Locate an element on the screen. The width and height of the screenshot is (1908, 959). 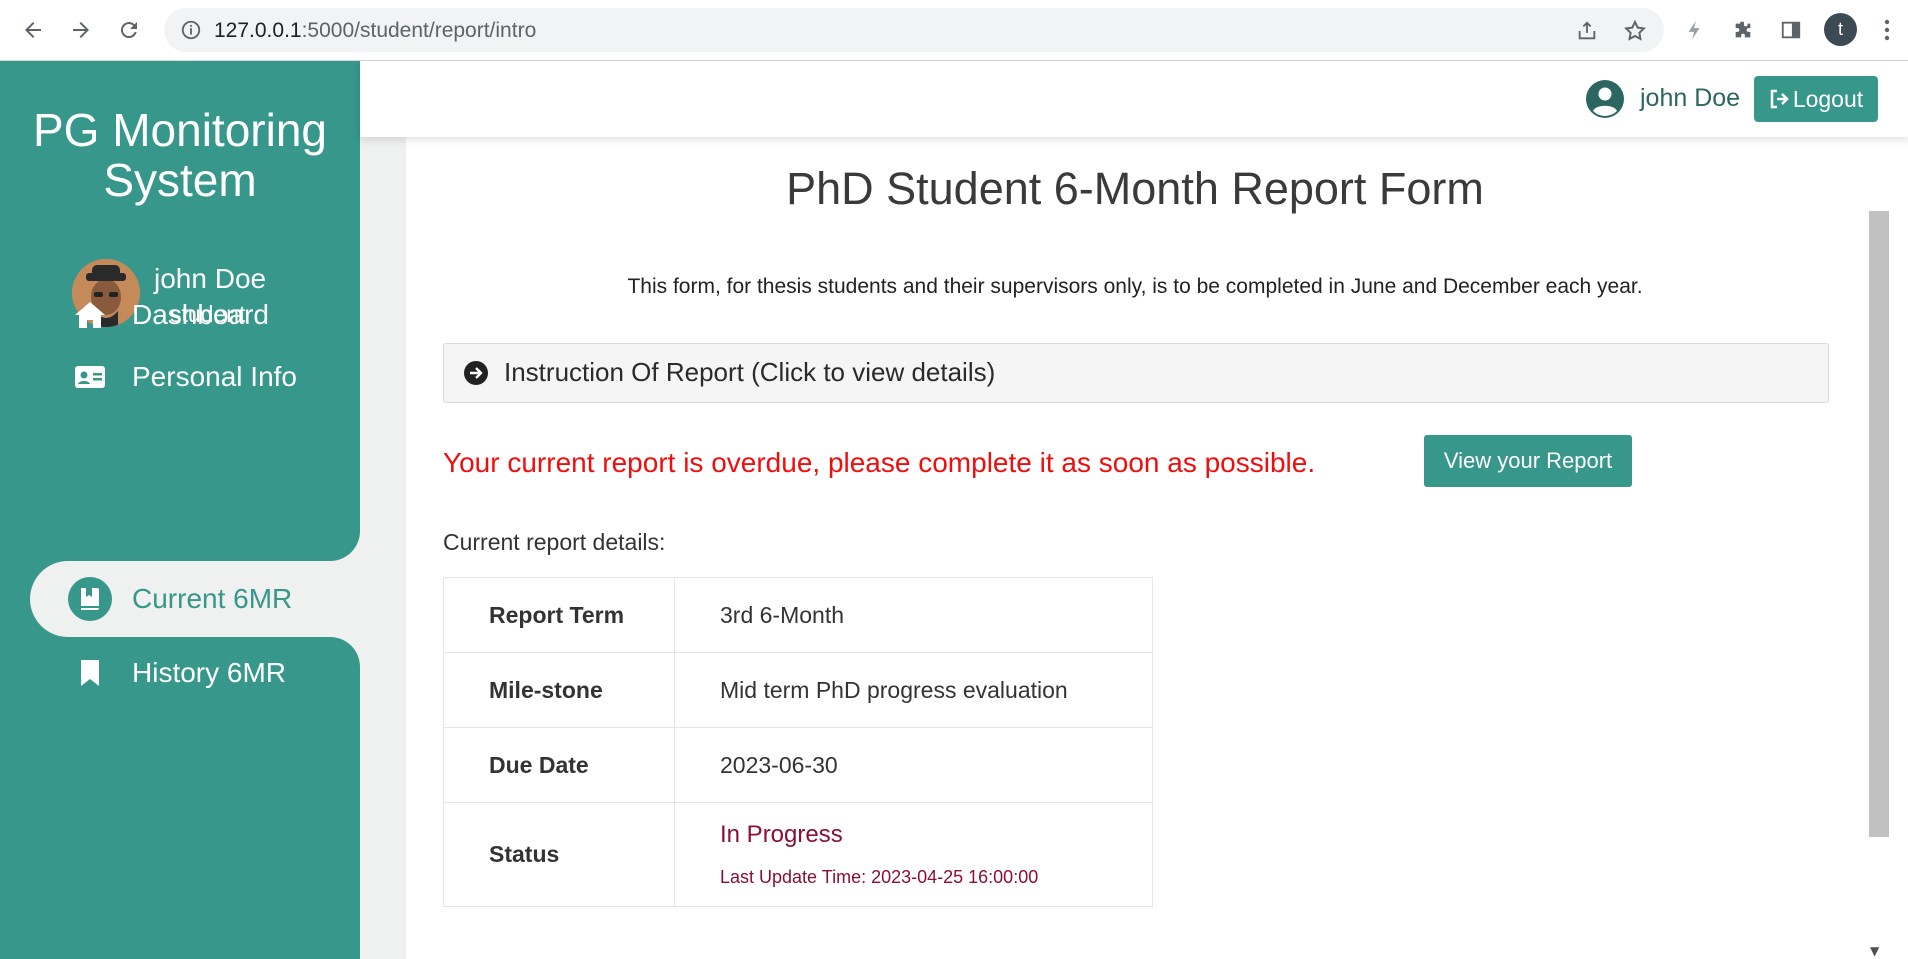
extensions-puzzle-icon is located at coordinates (1743, 30).